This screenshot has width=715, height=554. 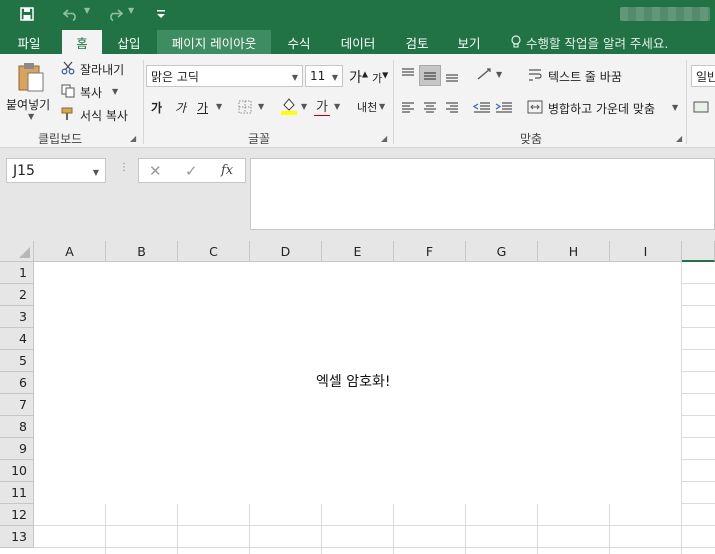 I want to click on redo-dropdown-icon: ▼, so click(x=131, y=10).